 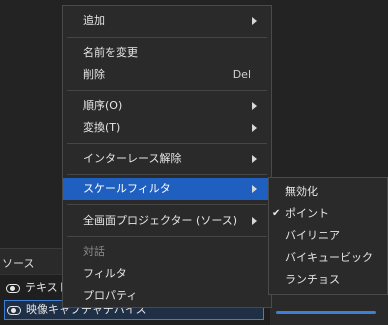 I want to click on submenu-item-label: ポイント, so click(x=307, y=213).